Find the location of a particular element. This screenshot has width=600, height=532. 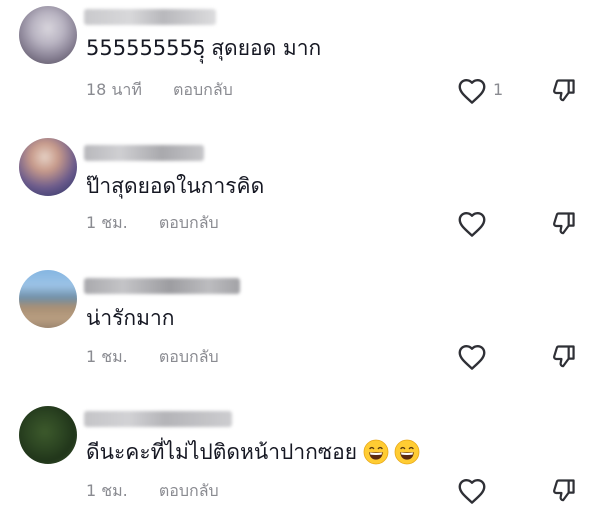

comment-text: ป๊าสุดยอดในการคิด is located at coordinates (175, 186).